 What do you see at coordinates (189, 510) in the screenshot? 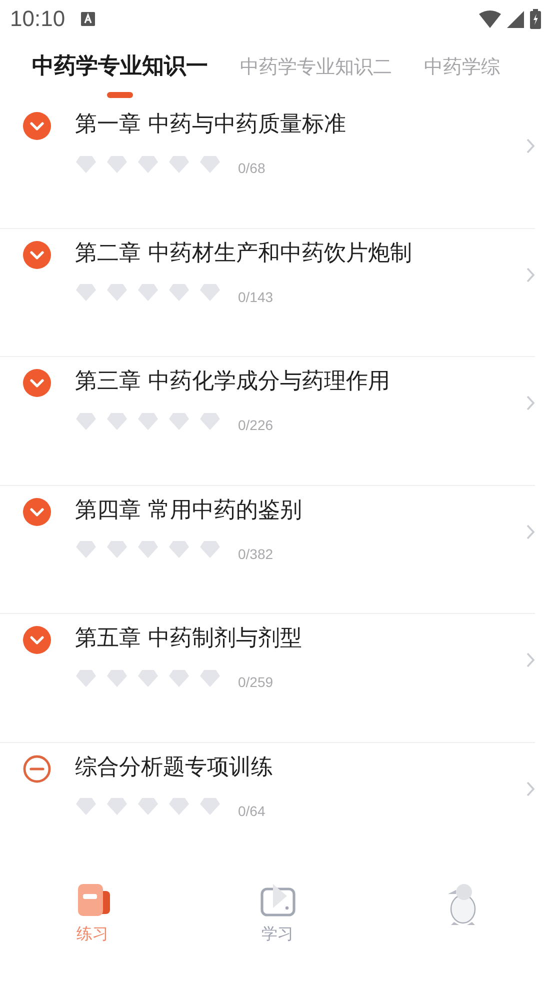
I see `chapter-title: 第四章 常用中药的鉴别` at bounding box center [189, 510].